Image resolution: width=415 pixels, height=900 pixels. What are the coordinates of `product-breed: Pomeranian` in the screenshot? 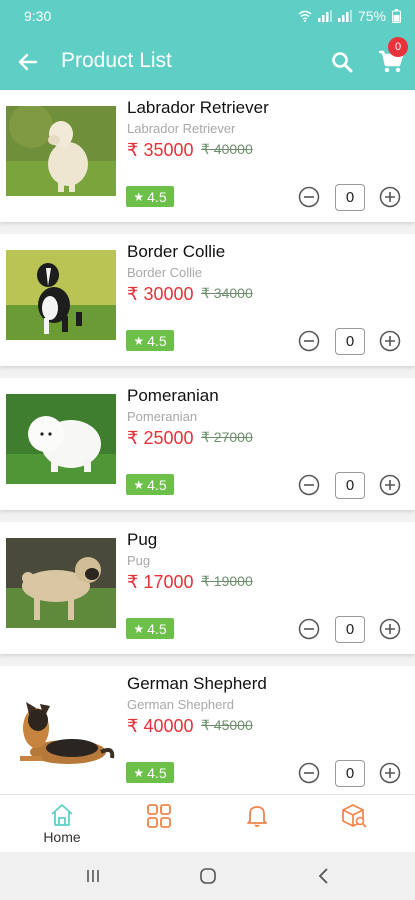 It's located at (162, 416).